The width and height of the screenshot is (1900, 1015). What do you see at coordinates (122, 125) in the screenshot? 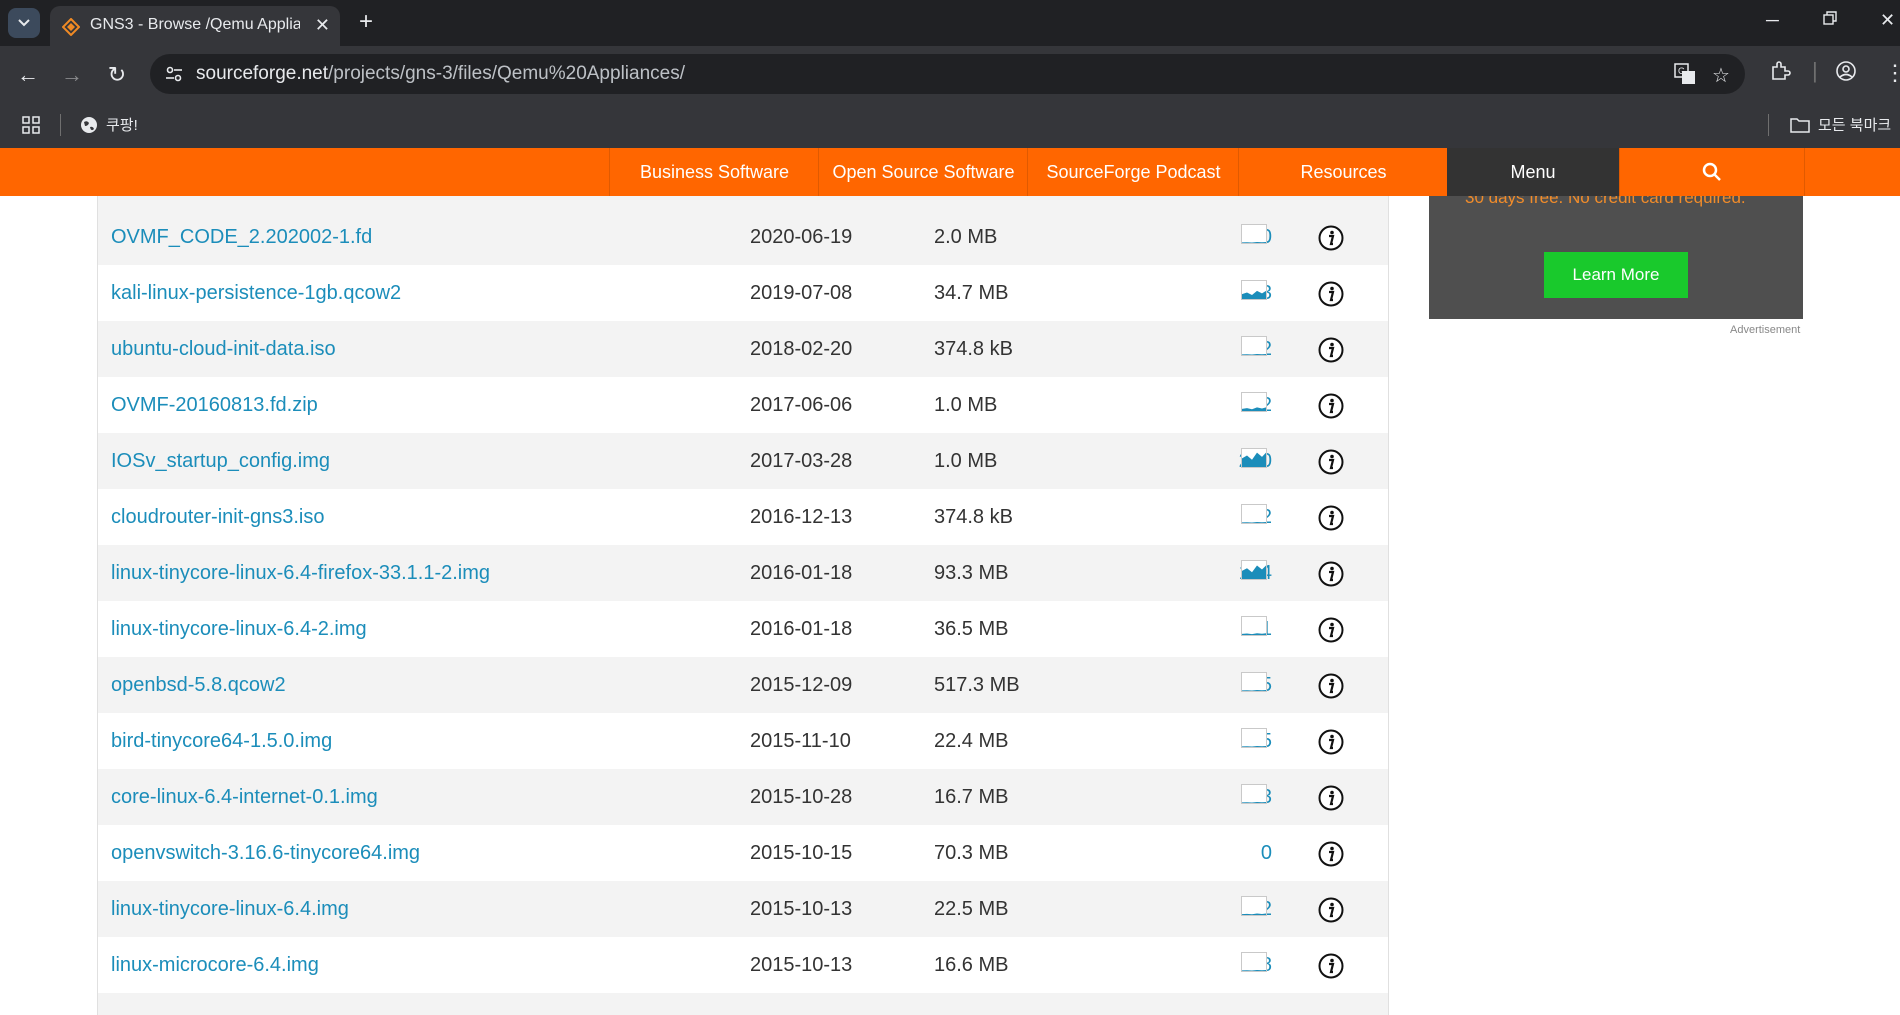
I see `bookmark-label: 쿠팡!` at bounding box center [122, 125].